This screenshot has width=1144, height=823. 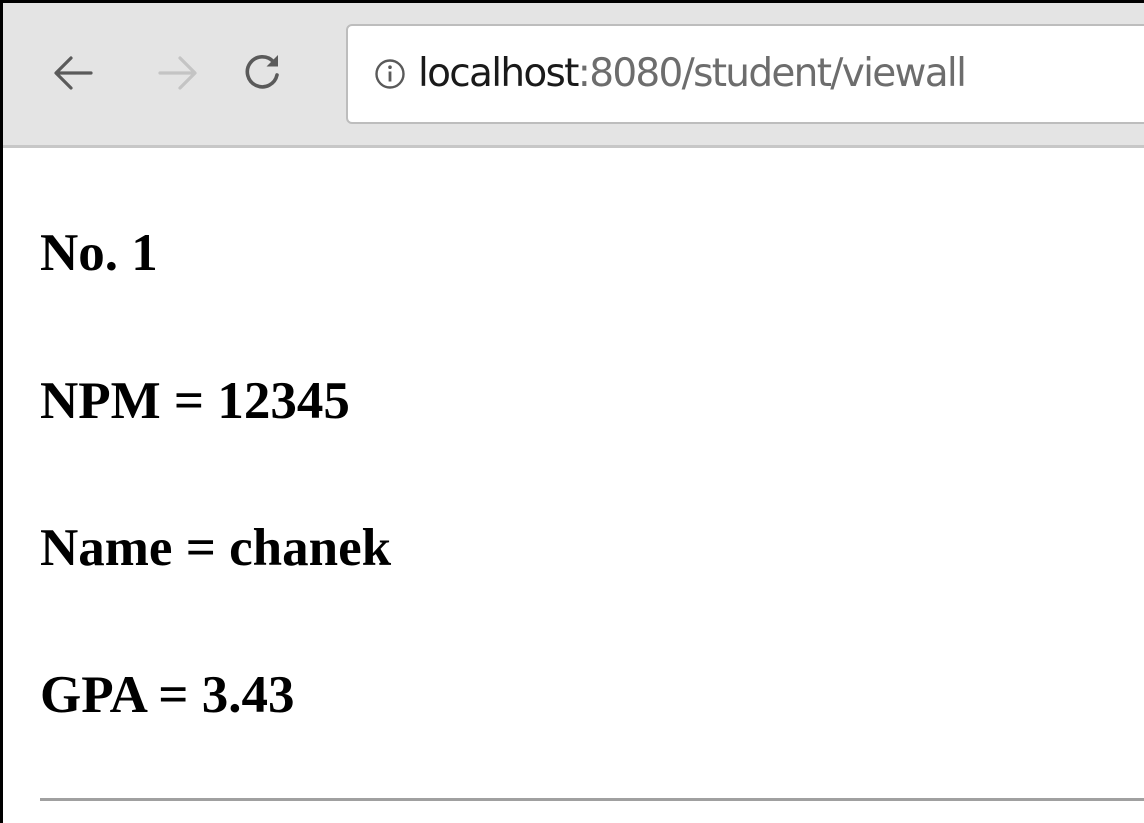 What do you see at coordinates (167, 695) in the screenshot?
I see `student-gpa: GPA = 3.43` at bounding box center [167, 695].